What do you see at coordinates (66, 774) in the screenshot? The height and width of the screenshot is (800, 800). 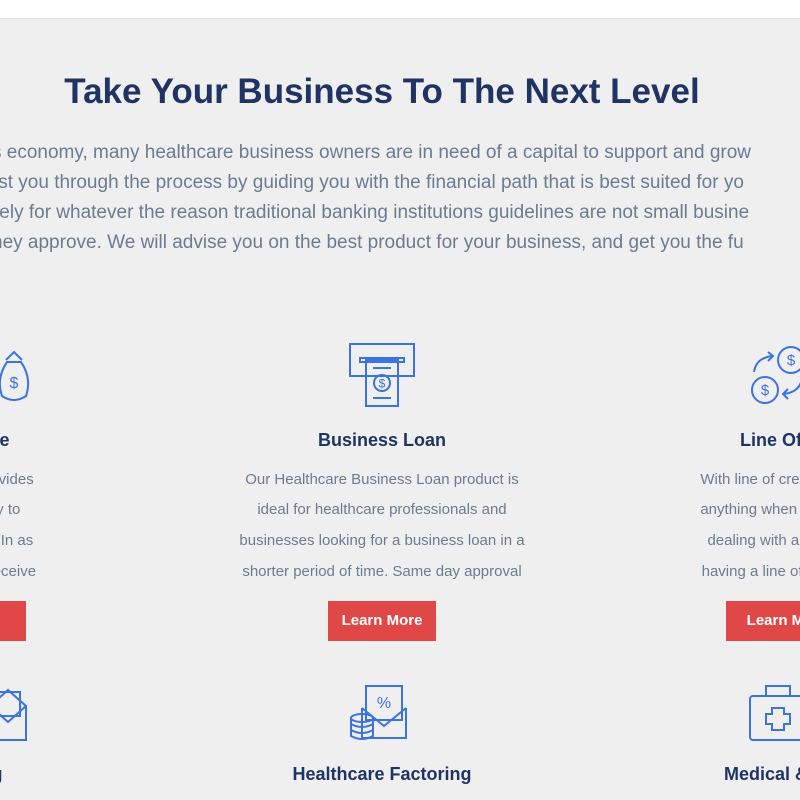 I see `card-title: ctoring` at bounding box center [66, 774].